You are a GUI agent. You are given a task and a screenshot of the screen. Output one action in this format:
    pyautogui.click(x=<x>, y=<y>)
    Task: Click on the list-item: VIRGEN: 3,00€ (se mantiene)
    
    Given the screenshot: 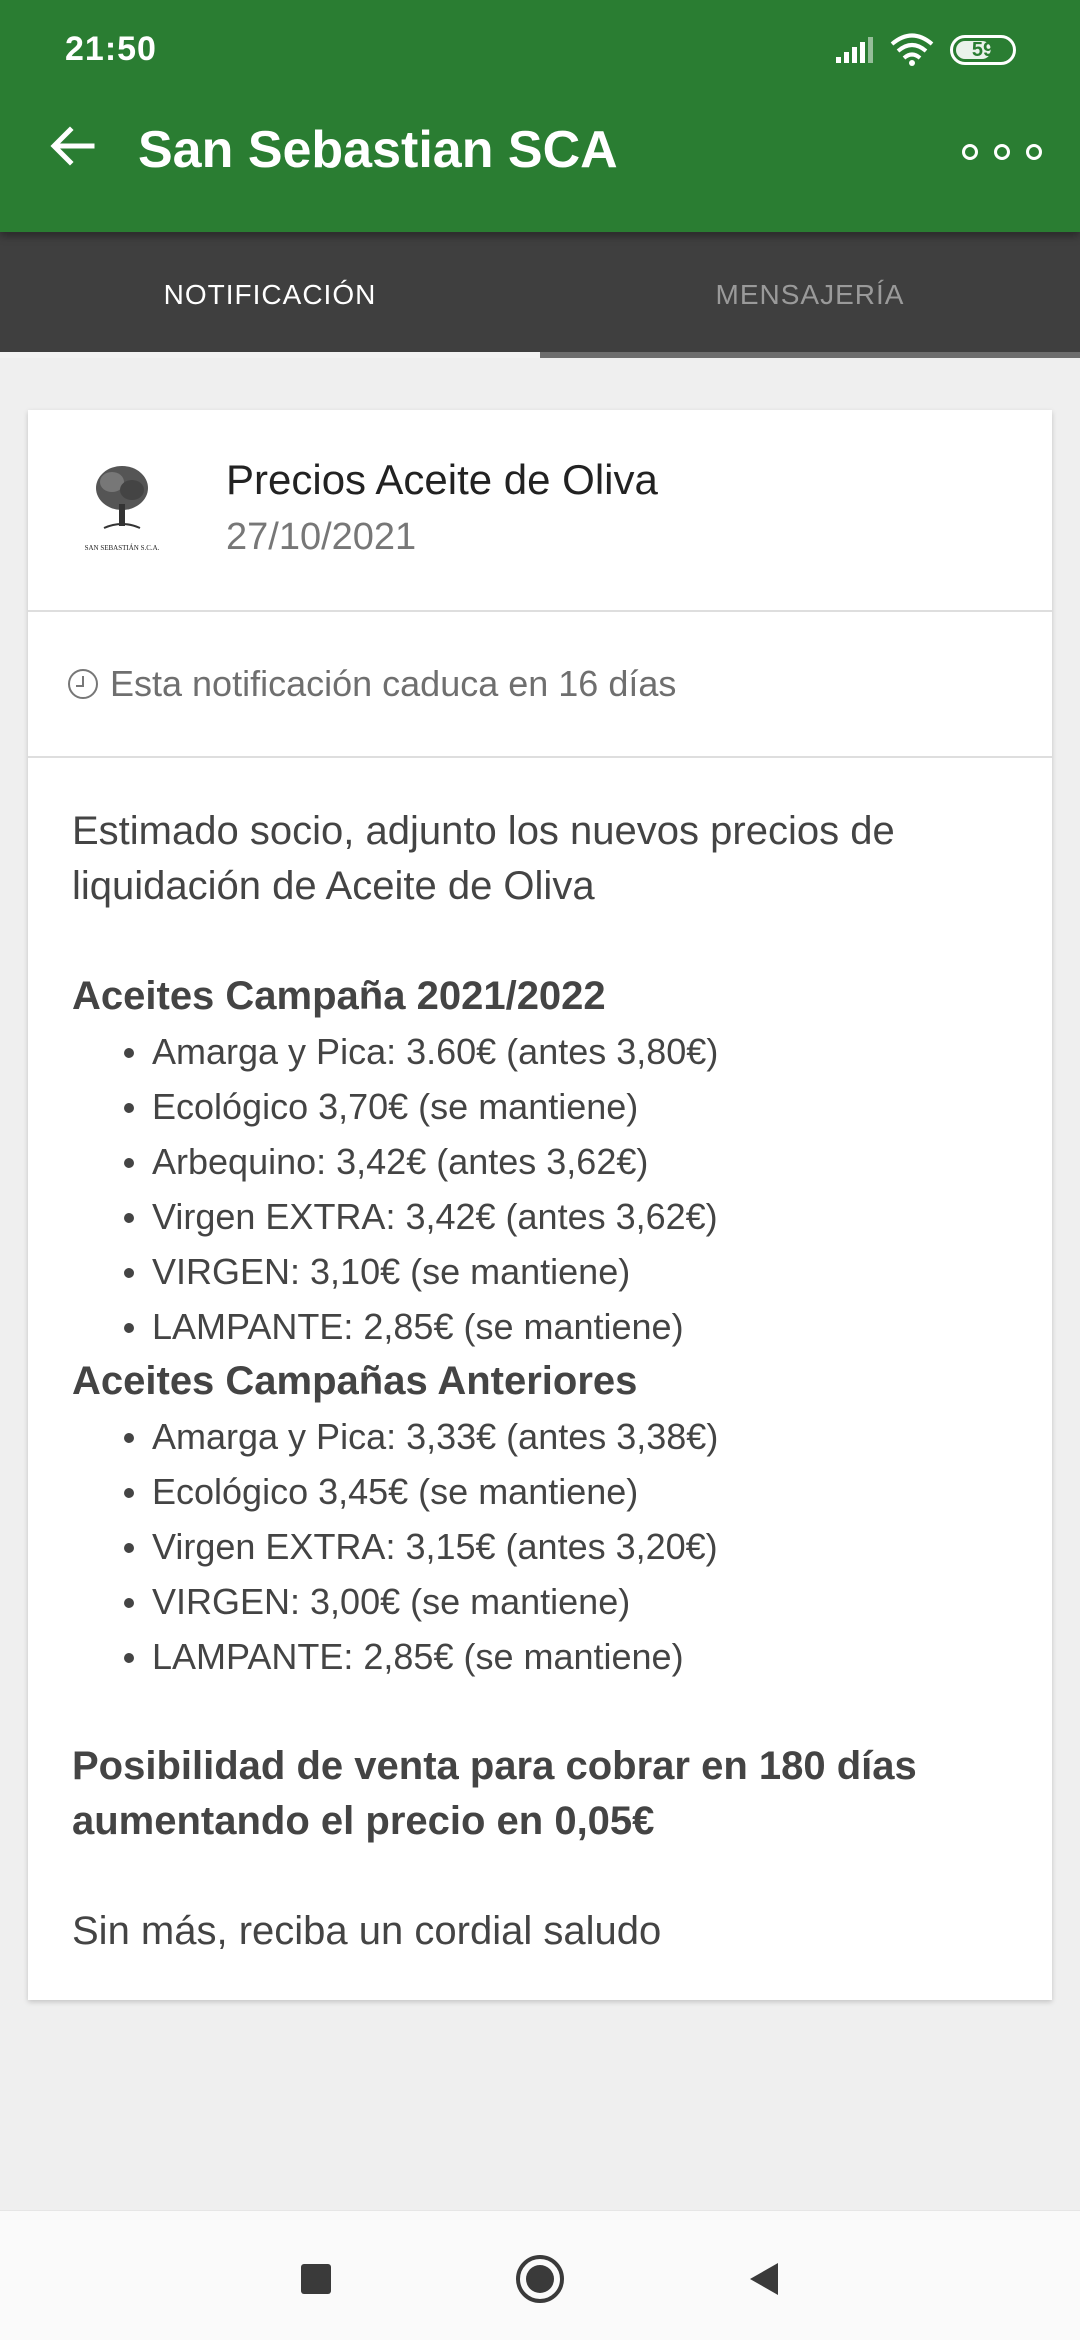 What is the action you would take?
    pyautogui.click(x=566, y=1601)
    